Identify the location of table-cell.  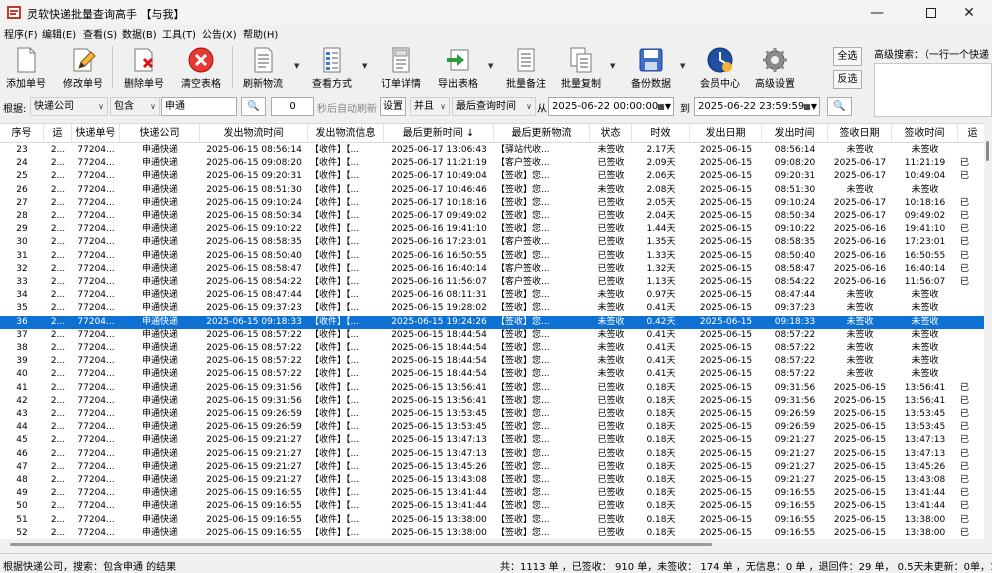
(971, 308).